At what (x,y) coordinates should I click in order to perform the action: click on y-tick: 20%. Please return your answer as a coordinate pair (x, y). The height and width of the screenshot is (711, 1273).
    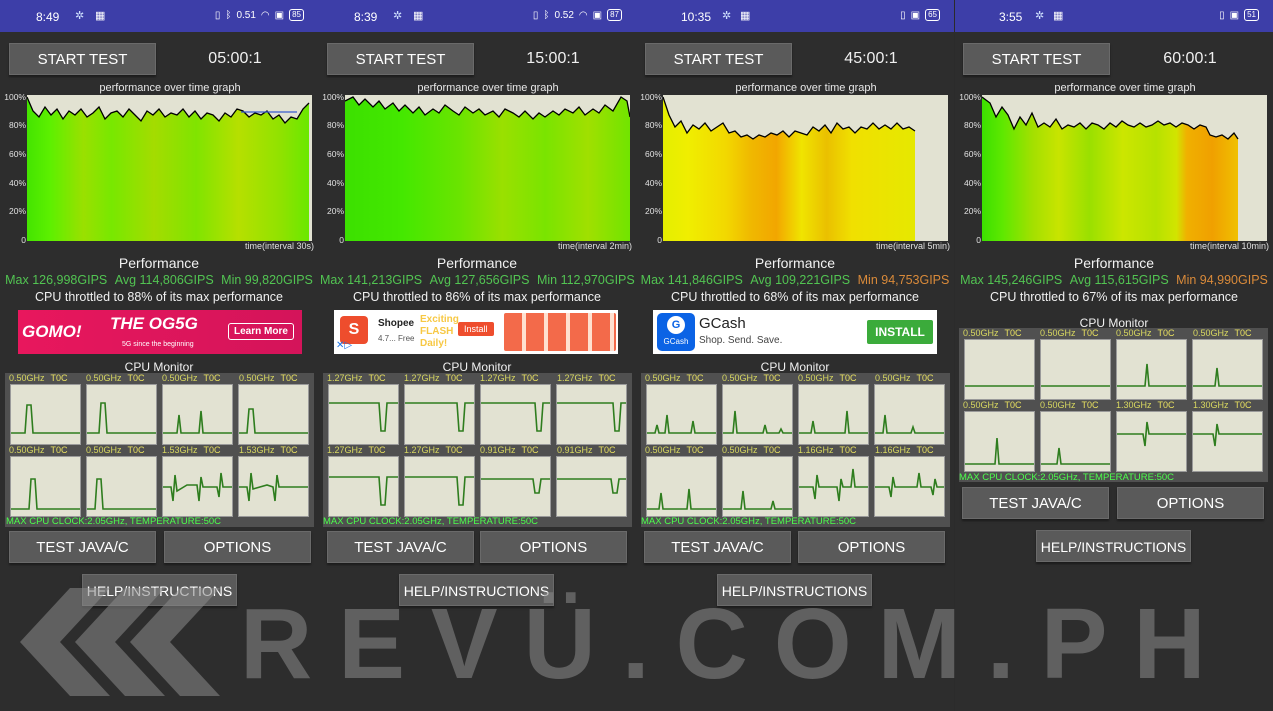
    Looking at the image, I should click on (17, 211).